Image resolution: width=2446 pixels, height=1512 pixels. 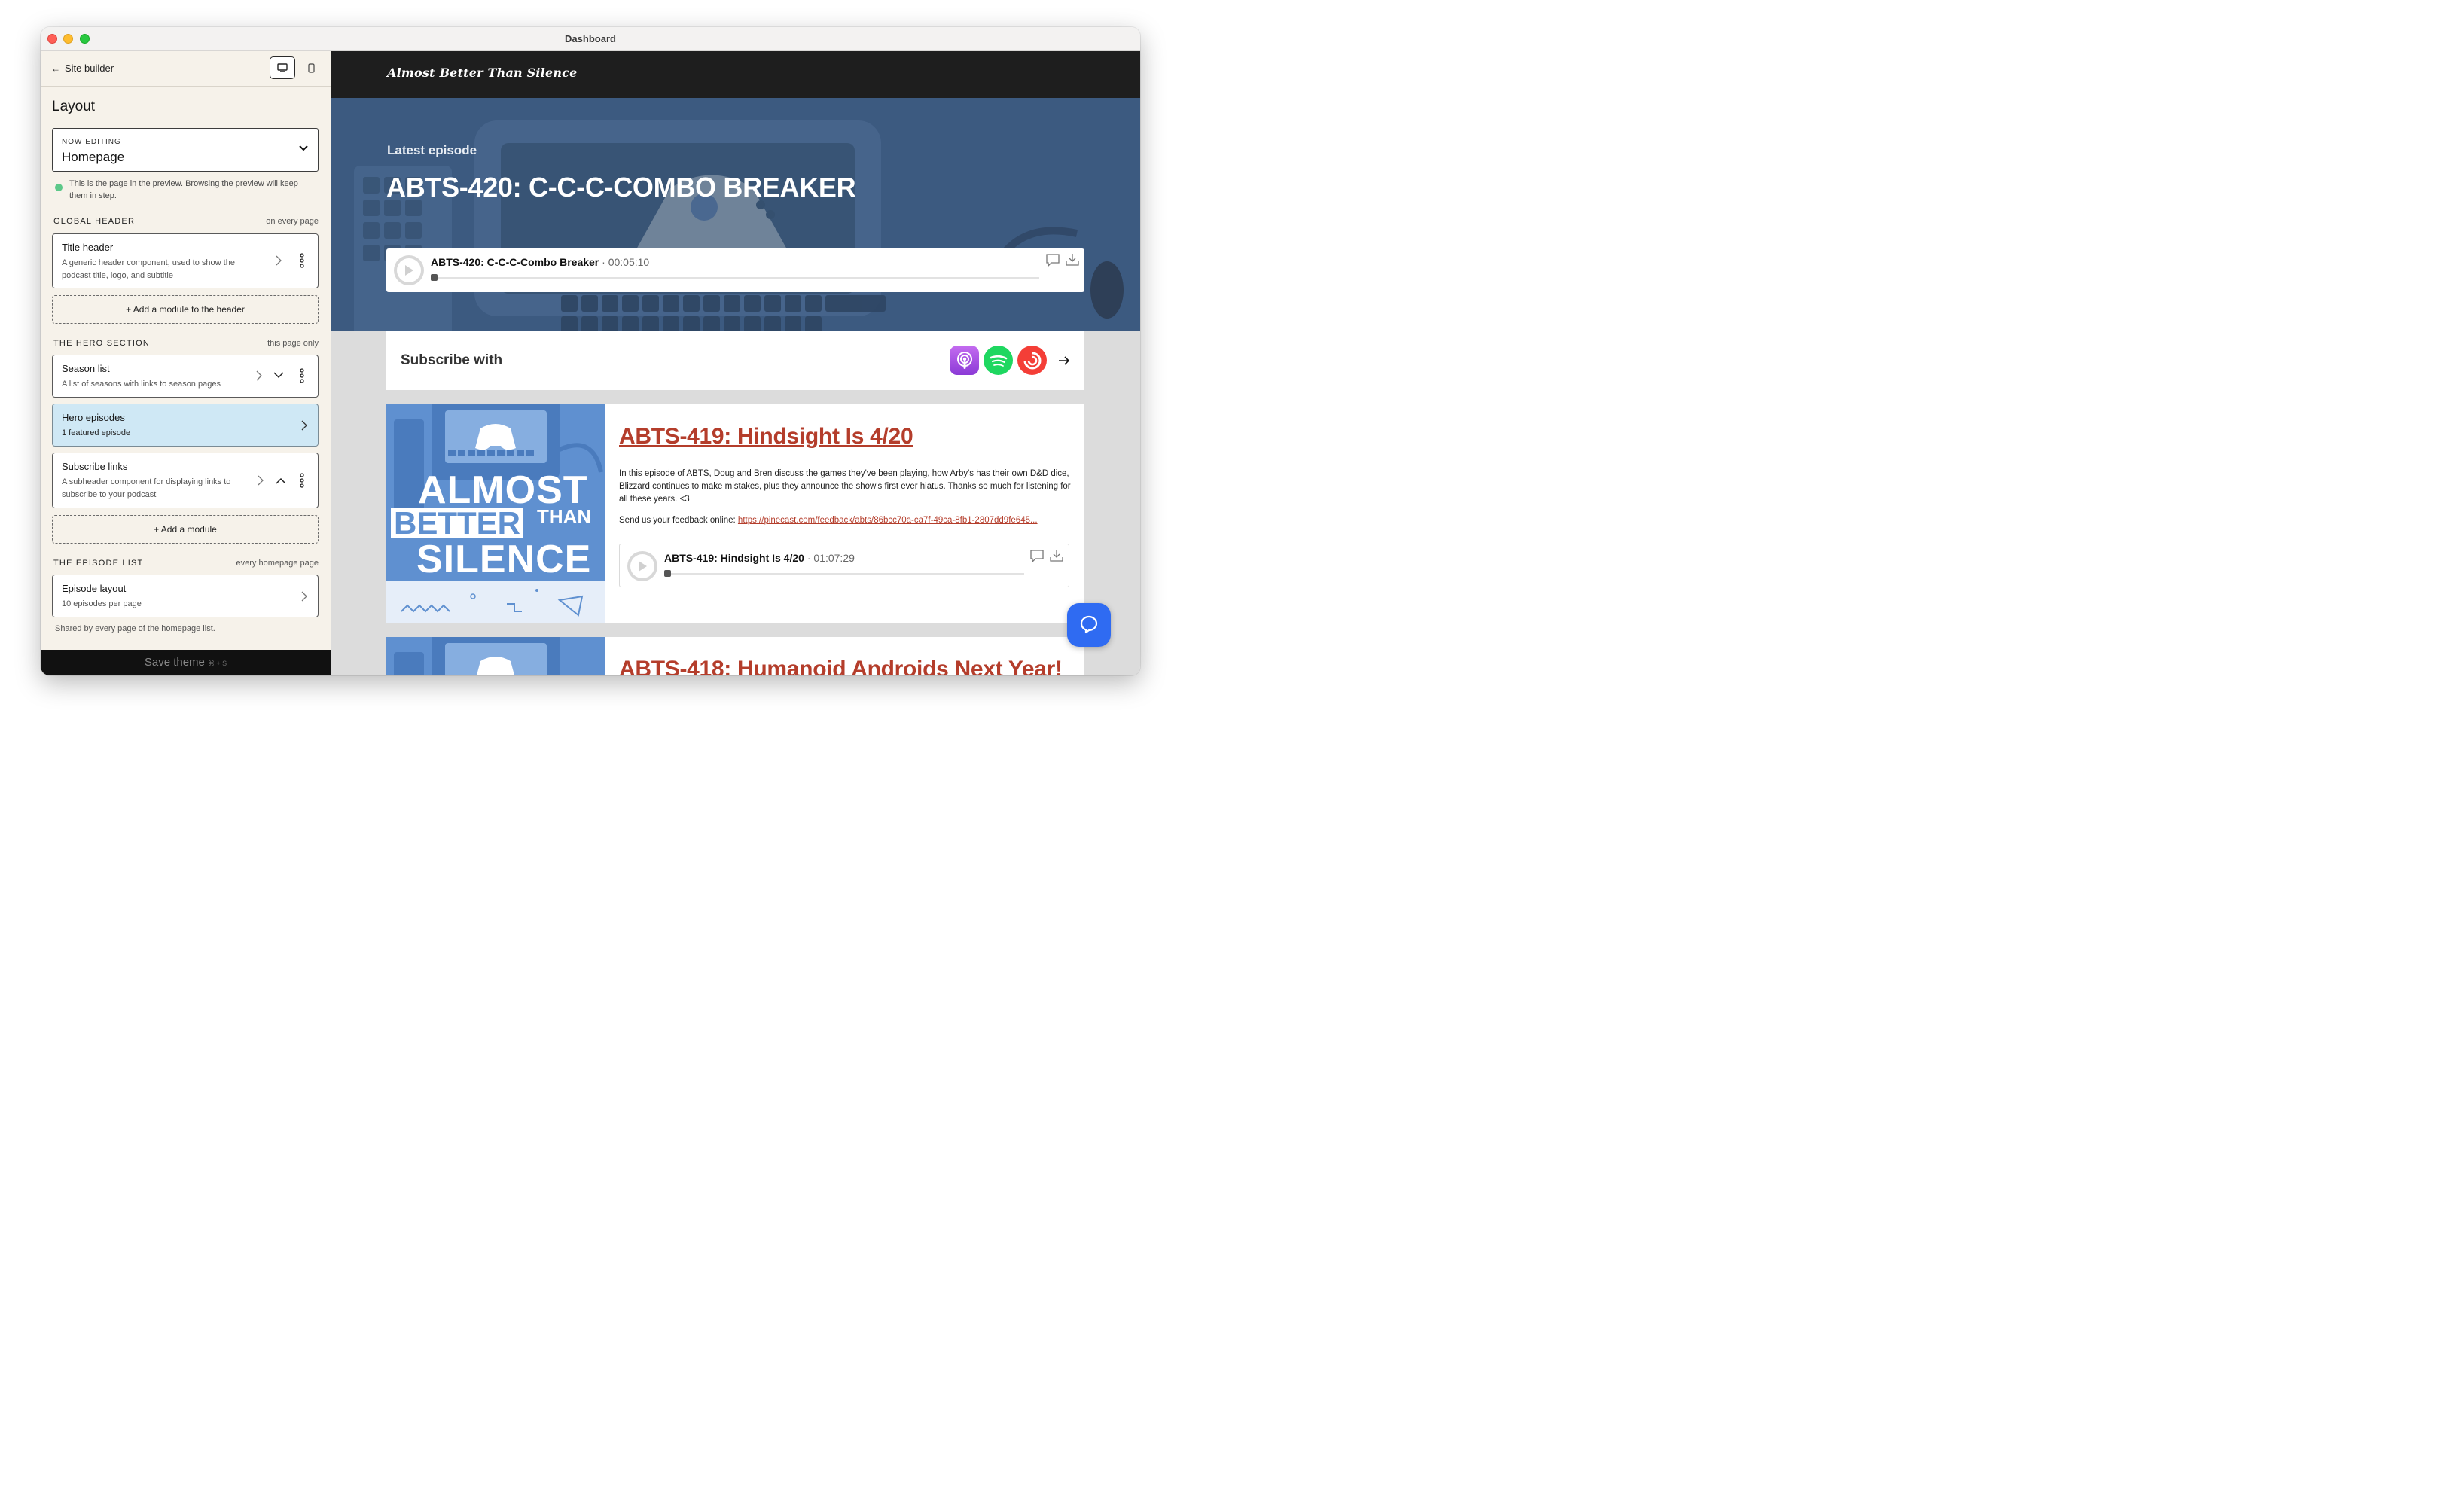 I want to click on subscribe-bar: Subscribe with, so click(x=735, y=360).